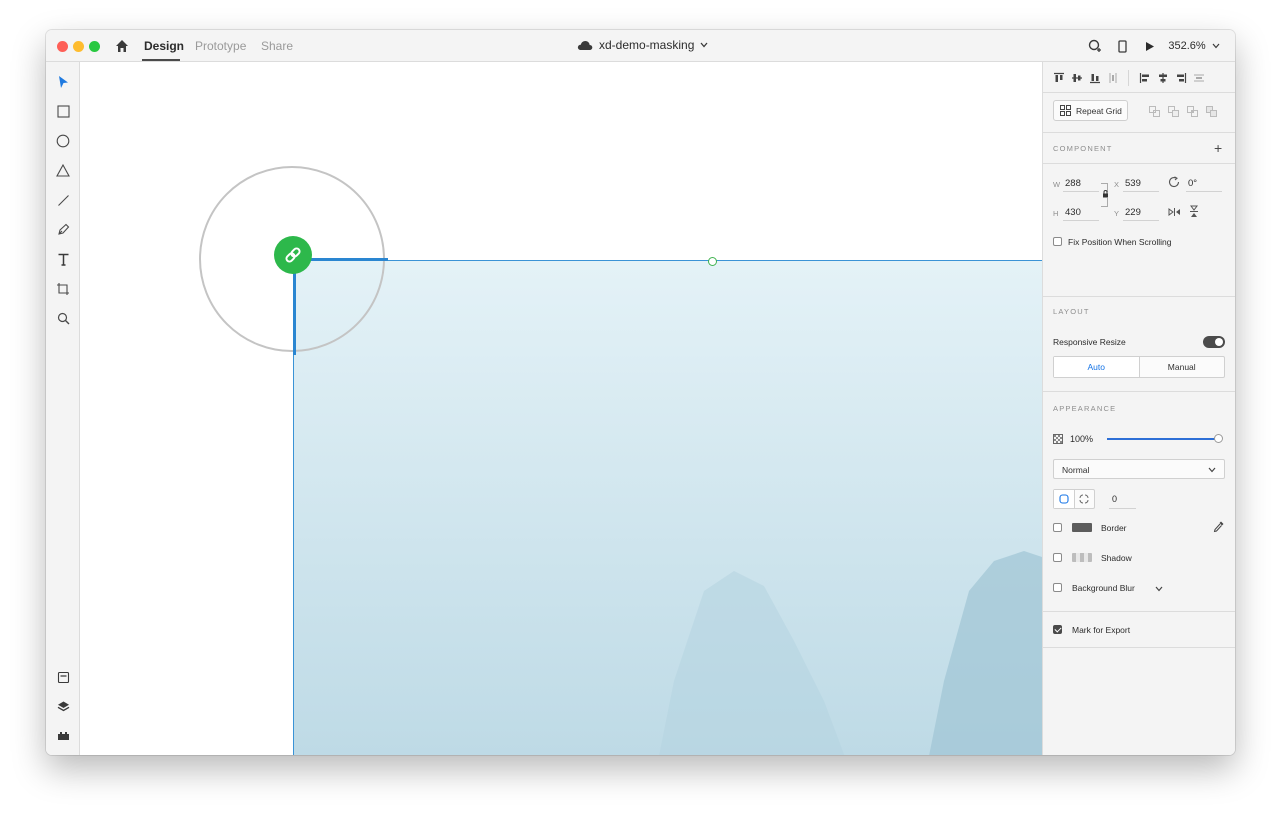 The height and width of the screenshot is (817, 1281). Describe the element at coordinates (1192, 111) in the screenshot. I see `intersect-boolean-icon` at that location.